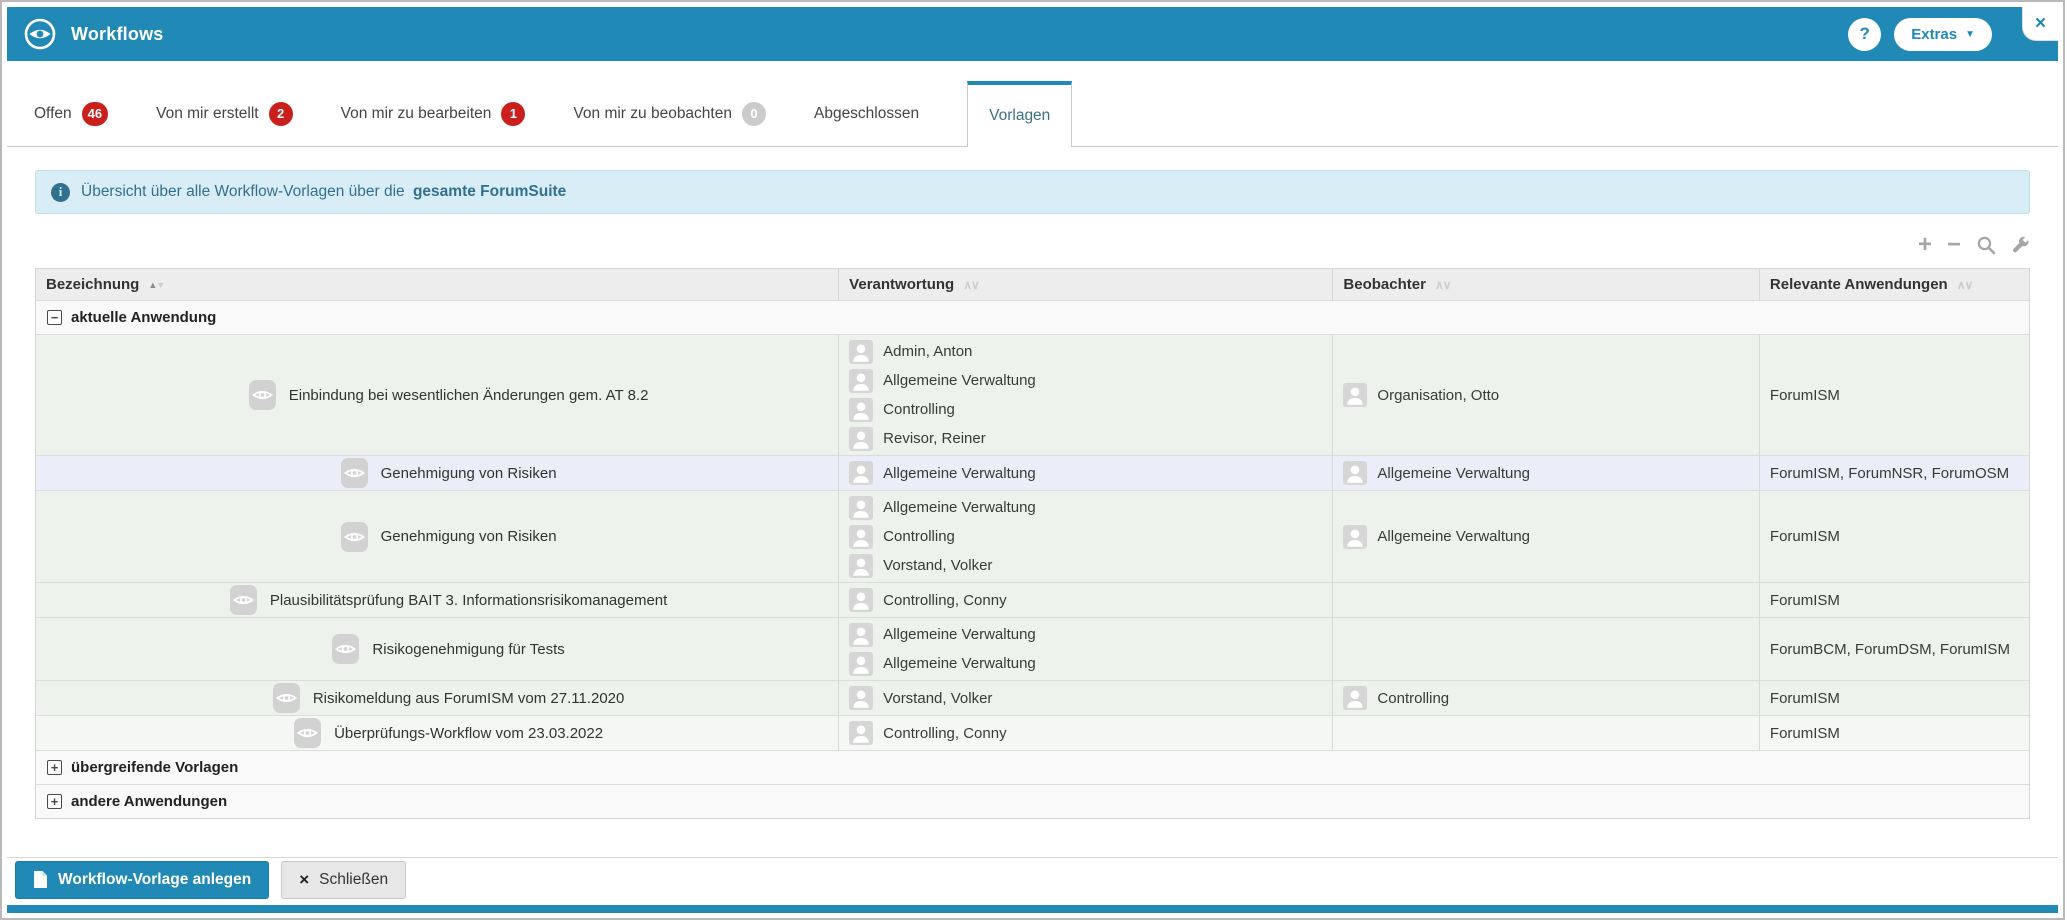 This screenshot has width=2065, height=920. Describe the element at coordinates (1970, 34) in the screenshot. I see `chevron-down-icon: ▼` at that location.